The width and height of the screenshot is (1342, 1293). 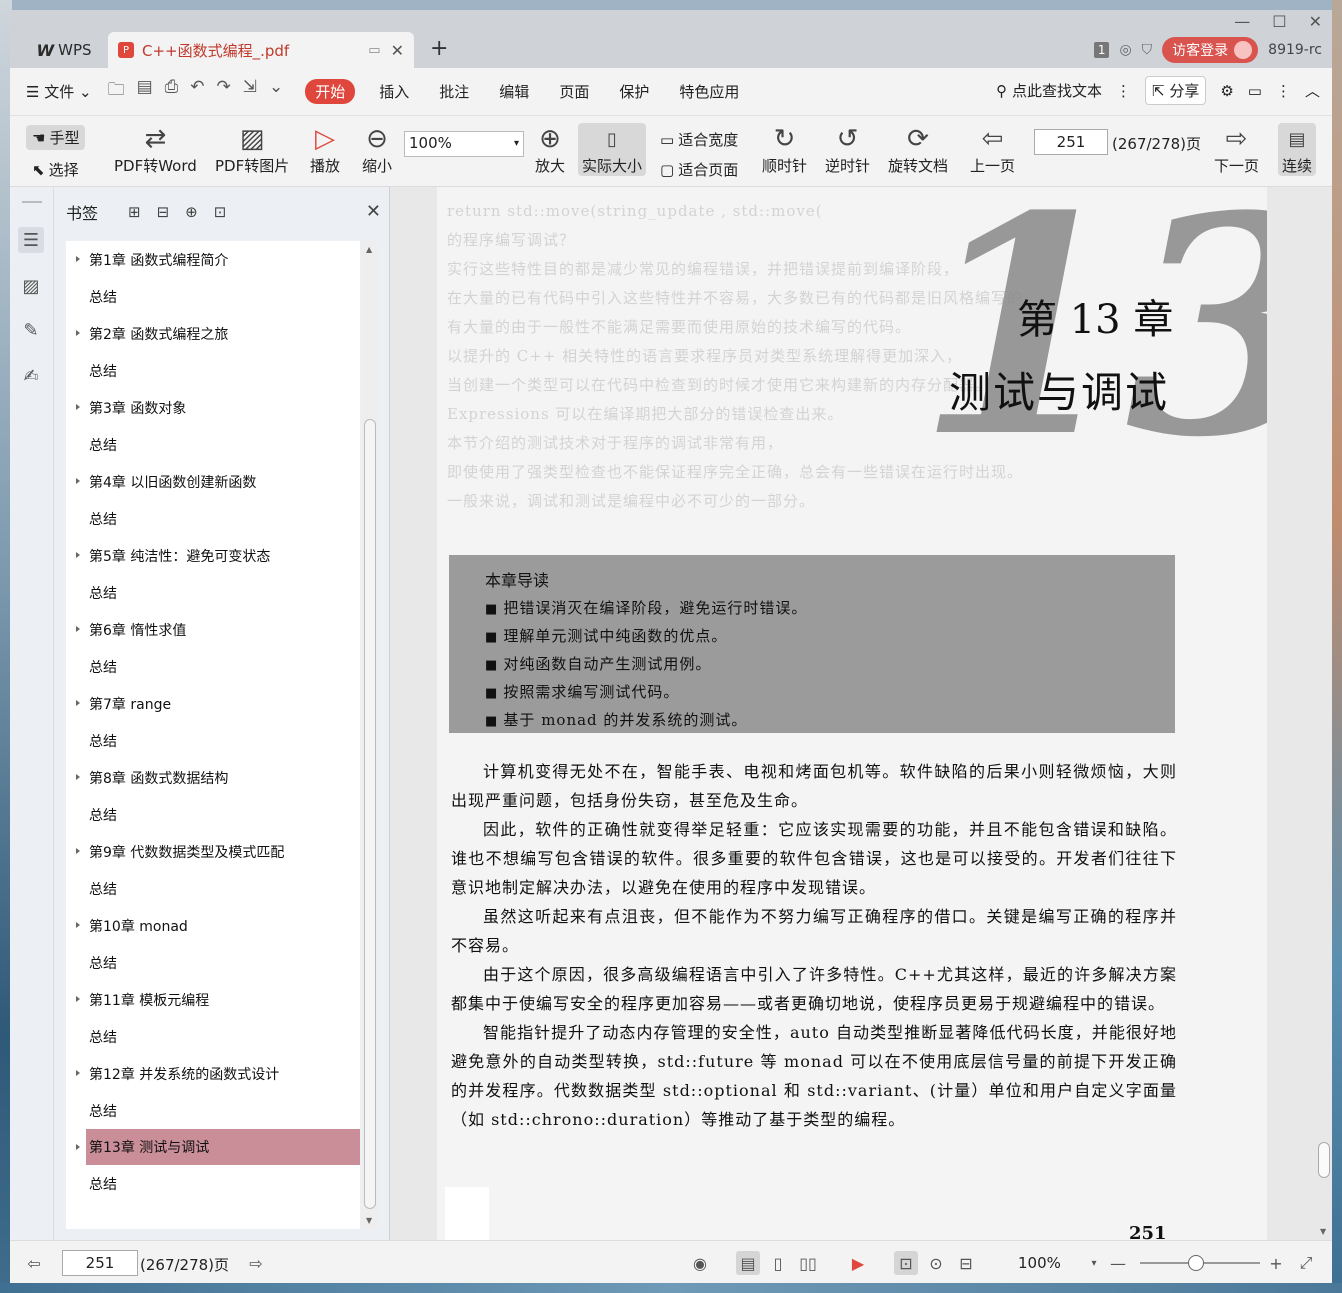 I want to click on file-menu: ☰ 文件 ⌄, so click(x=59, y=91).